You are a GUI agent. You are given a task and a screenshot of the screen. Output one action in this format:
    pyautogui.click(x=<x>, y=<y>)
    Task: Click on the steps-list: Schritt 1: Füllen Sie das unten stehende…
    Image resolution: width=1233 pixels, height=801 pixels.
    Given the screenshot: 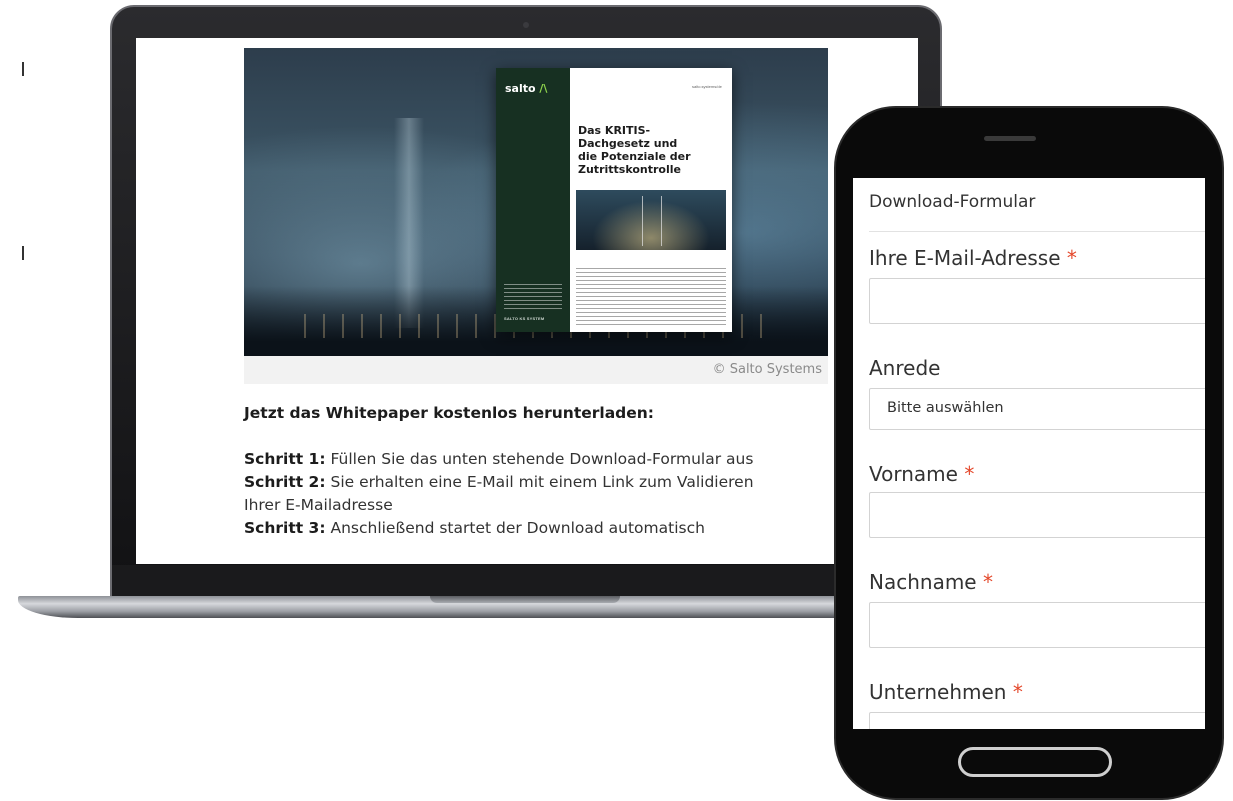 What is the action you would take?
    pyautogui.click(x=544, y=494)
    